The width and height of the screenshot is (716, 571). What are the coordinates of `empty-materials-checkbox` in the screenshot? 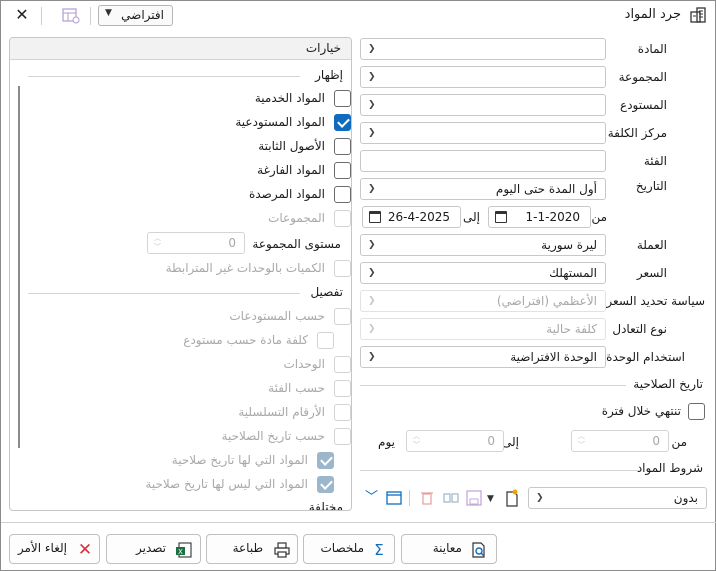 It's located at (342, 170).